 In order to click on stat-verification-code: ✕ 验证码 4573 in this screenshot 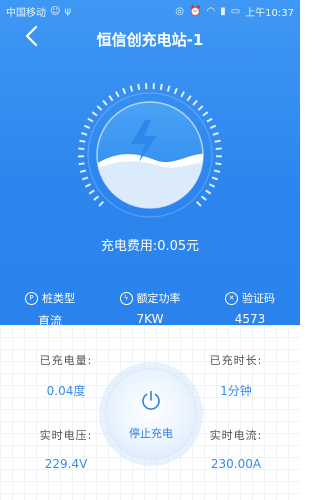, I will do `click(250, 308)`.